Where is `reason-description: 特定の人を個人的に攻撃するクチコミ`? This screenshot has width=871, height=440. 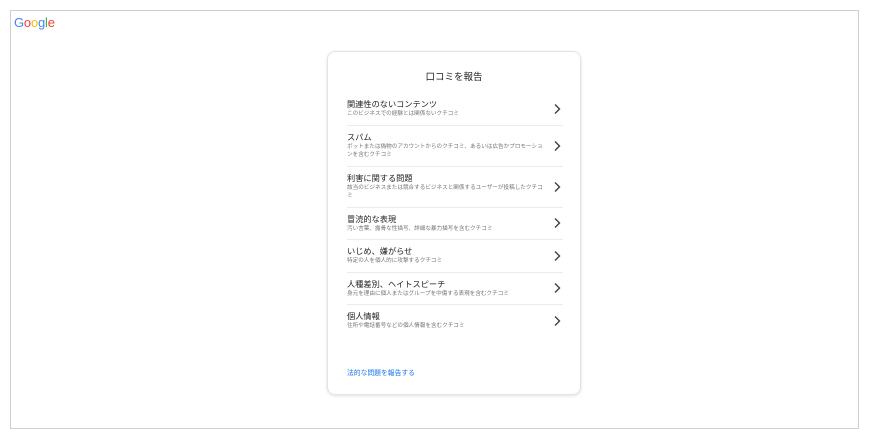
reason-description: 特定の人を個人的に攻撃するクチコミ is located at coordinates (395, 261).